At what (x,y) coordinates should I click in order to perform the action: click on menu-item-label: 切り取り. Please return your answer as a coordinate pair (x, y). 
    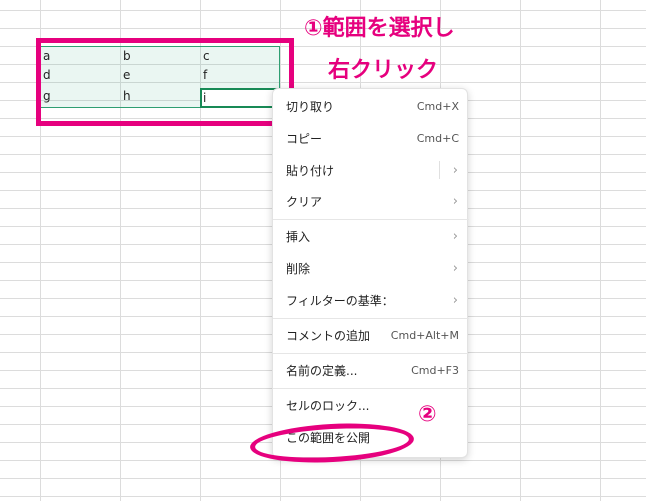
    Looking at the image, I should click on (310, 106).